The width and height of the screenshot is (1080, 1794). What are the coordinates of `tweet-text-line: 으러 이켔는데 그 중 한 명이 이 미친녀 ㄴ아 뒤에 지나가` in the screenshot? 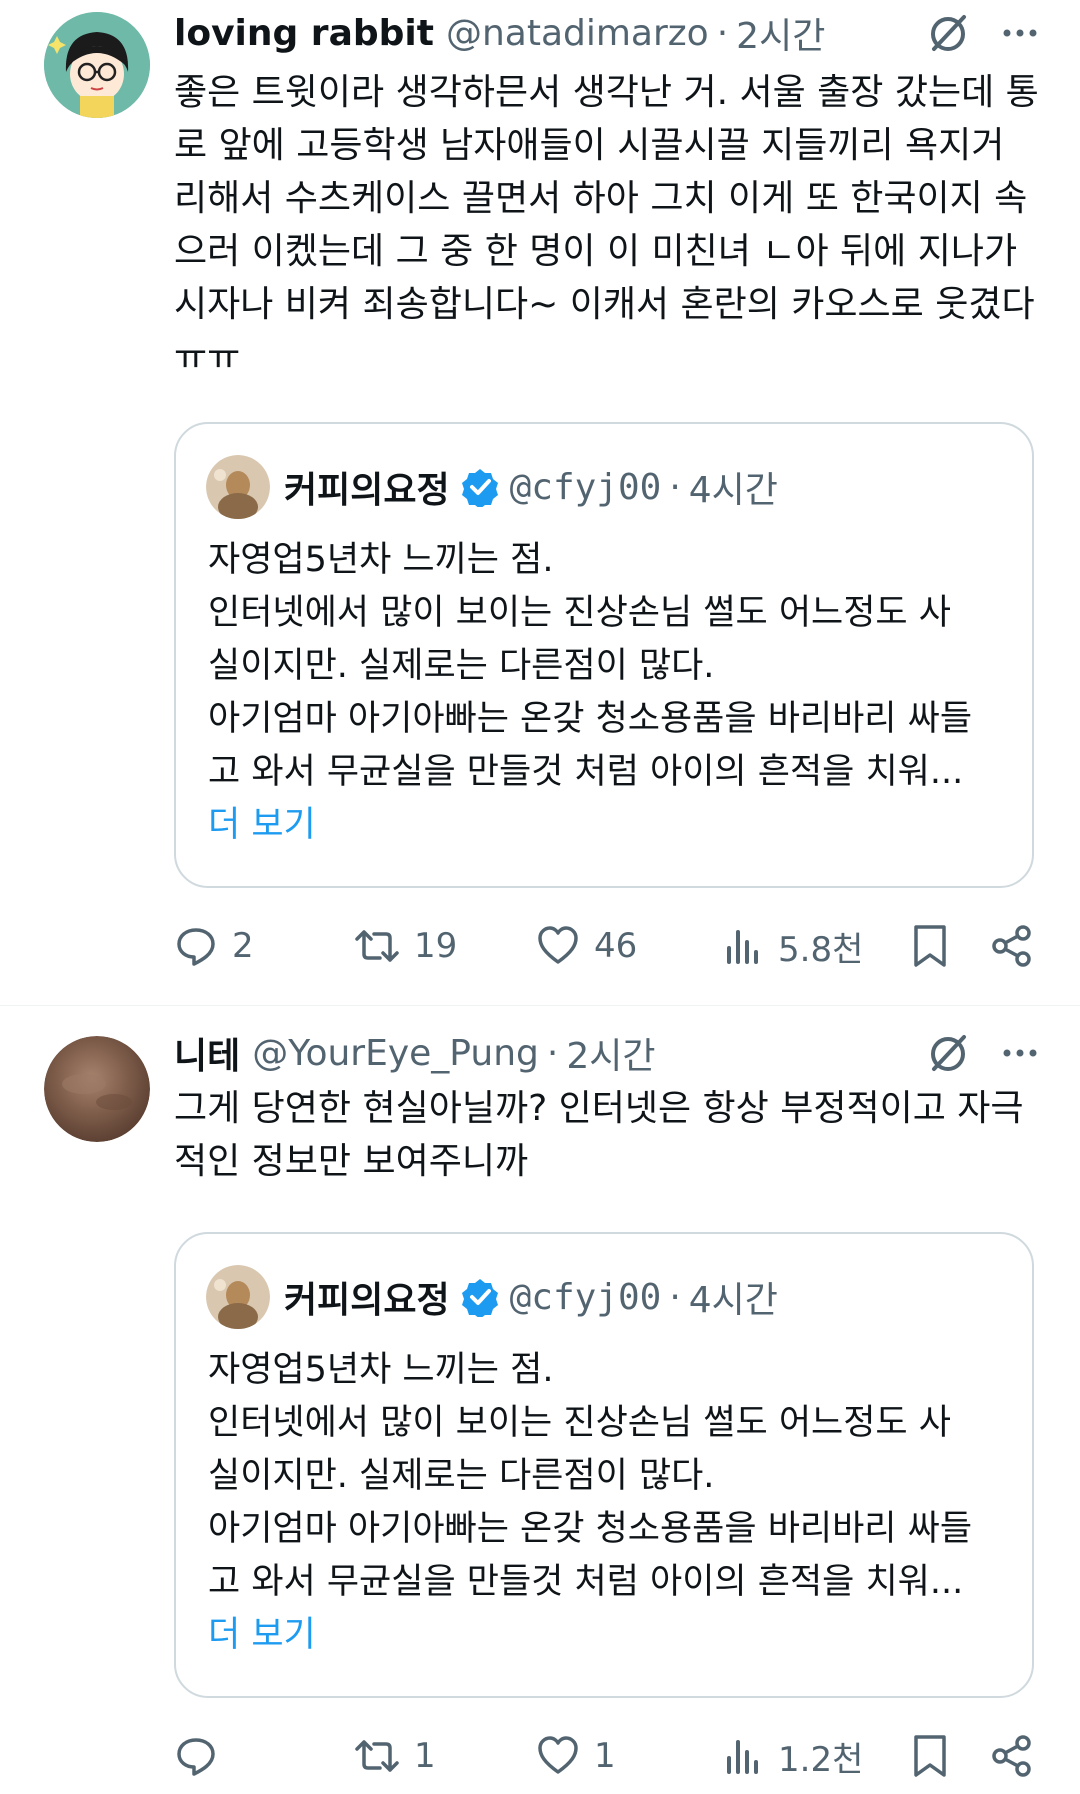 It's located at (596, 251).